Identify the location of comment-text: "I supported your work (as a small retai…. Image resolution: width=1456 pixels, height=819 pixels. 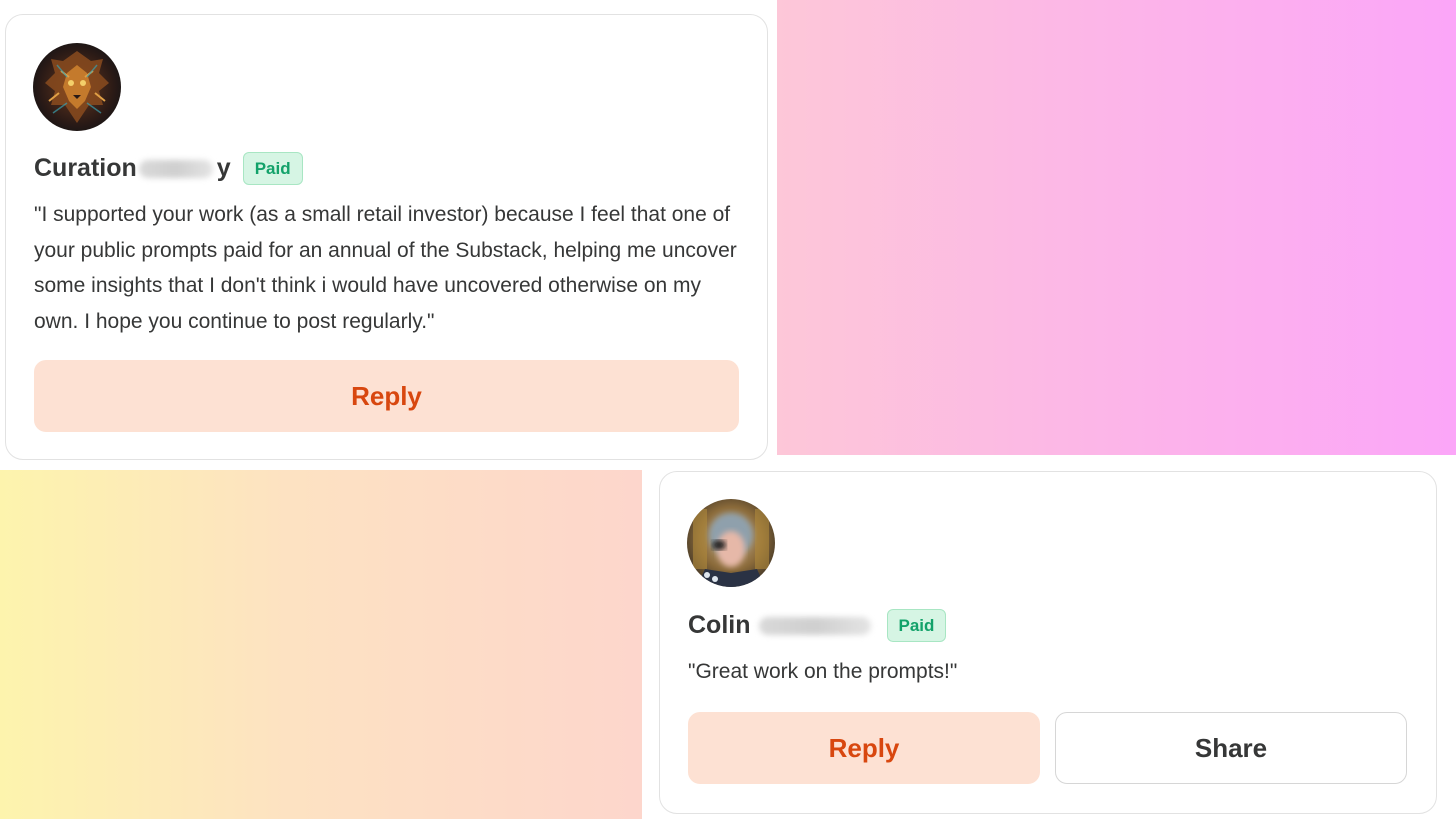
(385, 268).